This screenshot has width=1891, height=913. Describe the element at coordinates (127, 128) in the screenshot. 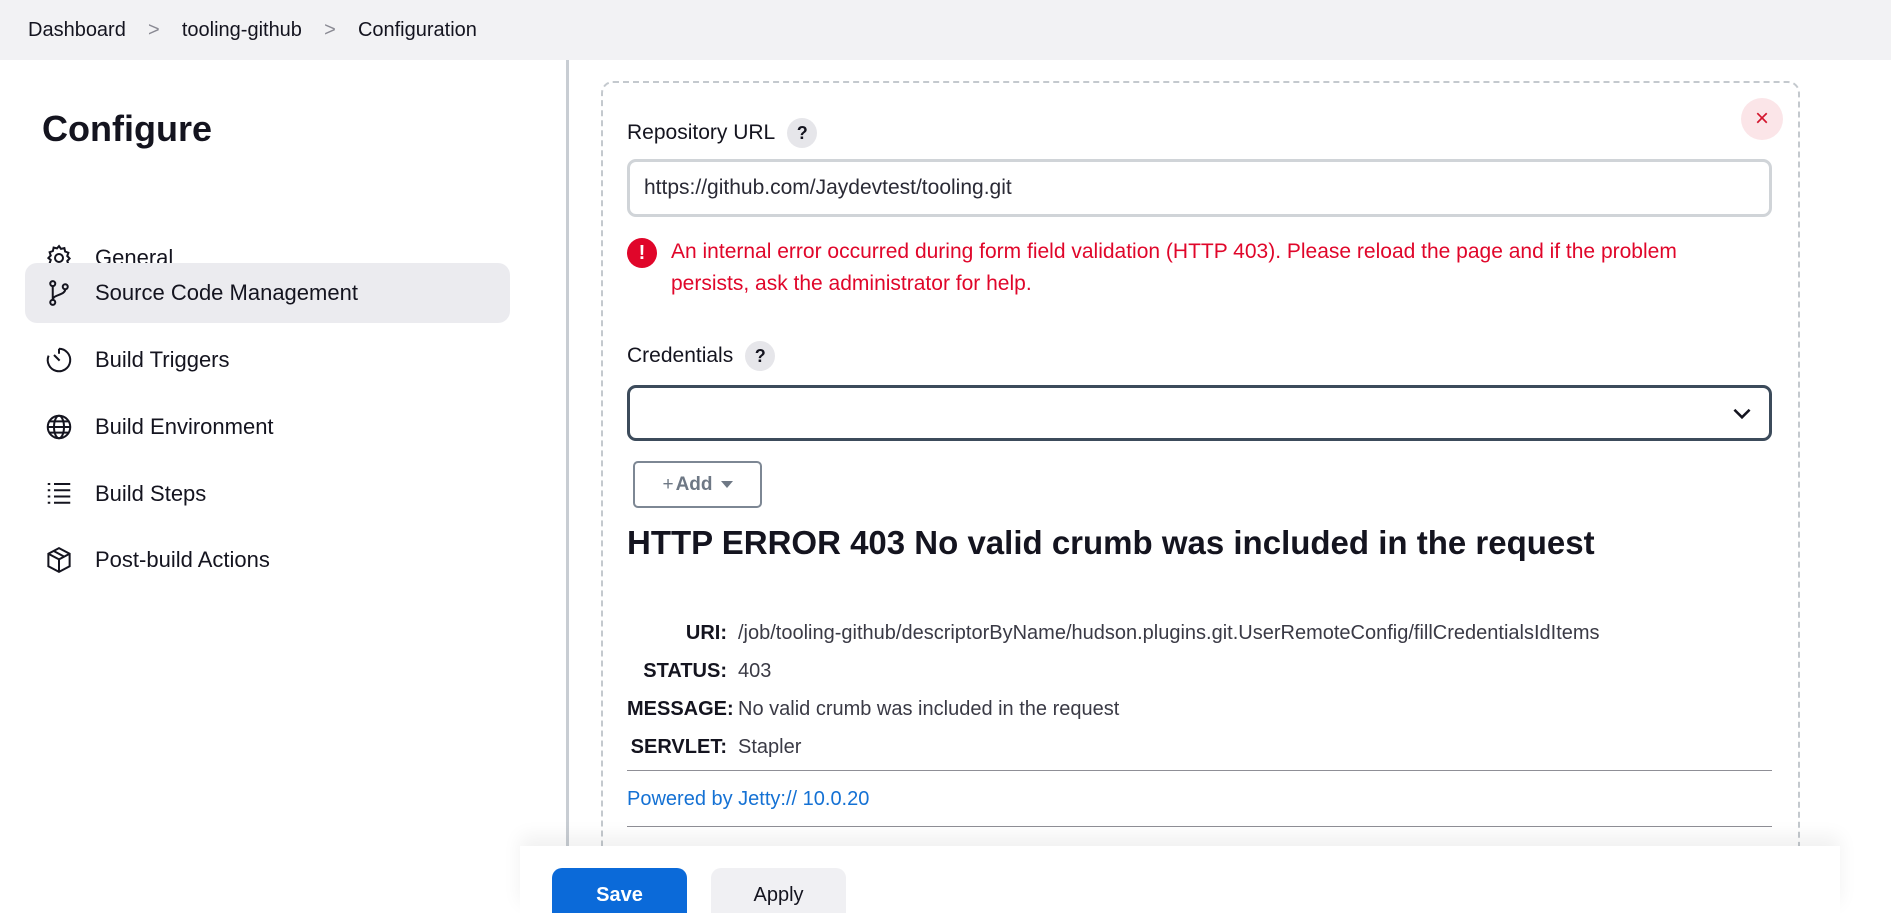

I see `page-title: Configure` at that location.